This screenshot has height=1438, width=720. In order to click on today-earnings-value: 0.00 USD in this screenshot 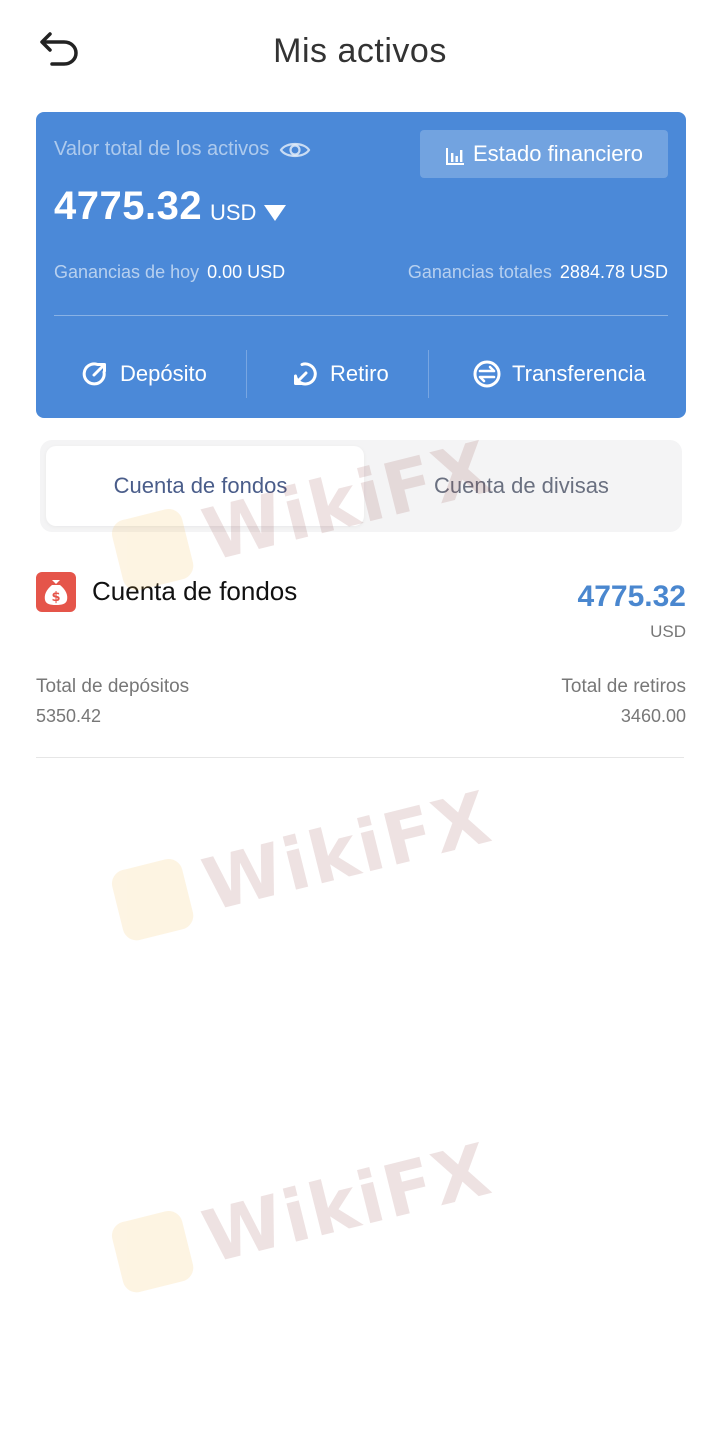, I will do `click(246, 272)`.